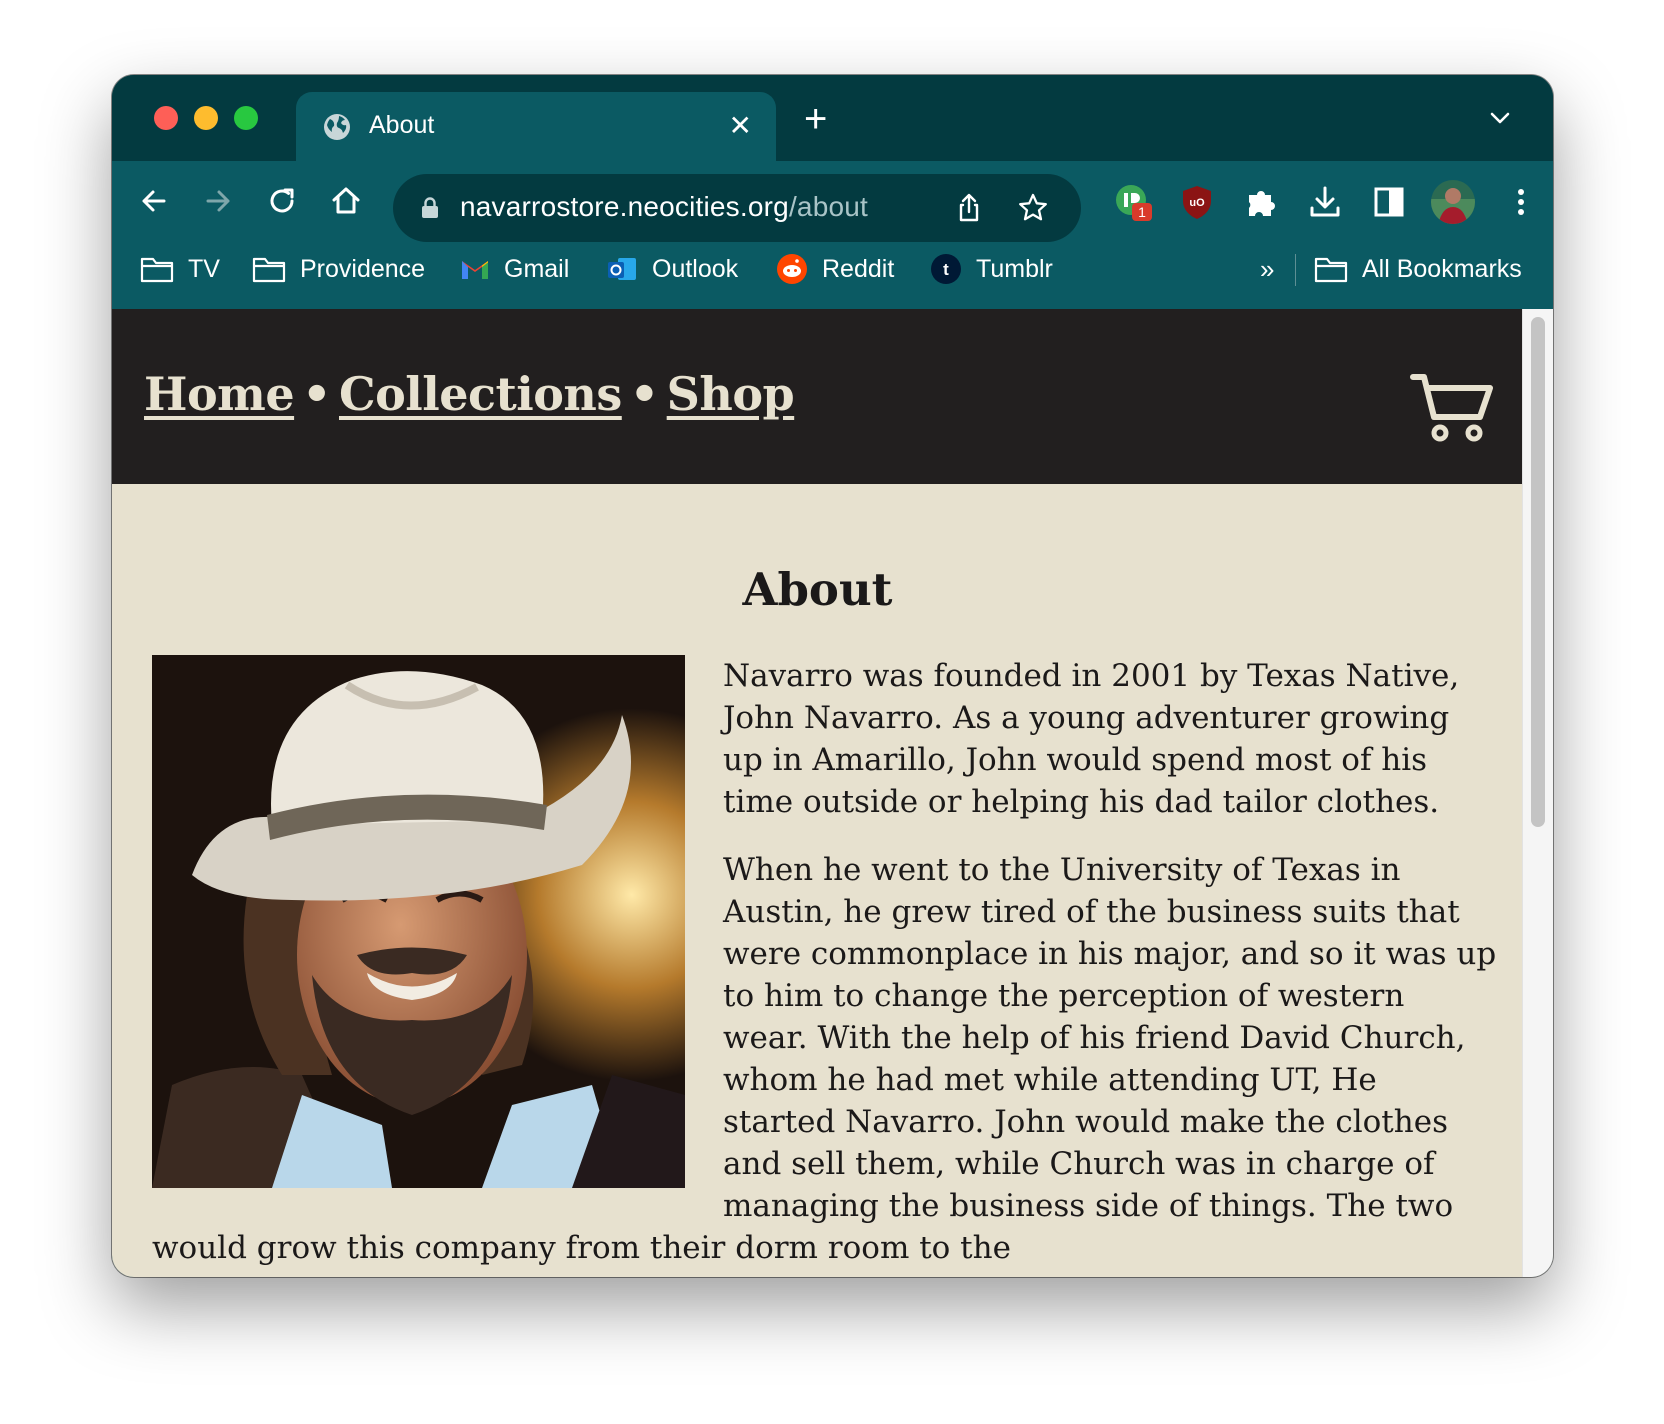 The image size is (1664, 1424). I want to click on svg-text: uO, so click(1197, 203).